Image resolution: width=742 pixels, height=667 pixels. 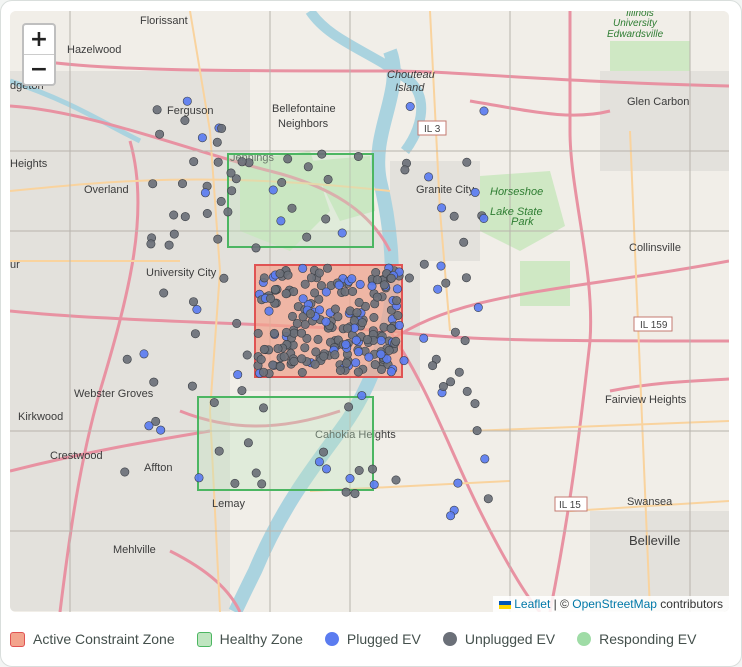 What do you see at coordinates (39, 69) in the screenshot?
I see `zoom-out-button: −` at bounding box center [39, 69].